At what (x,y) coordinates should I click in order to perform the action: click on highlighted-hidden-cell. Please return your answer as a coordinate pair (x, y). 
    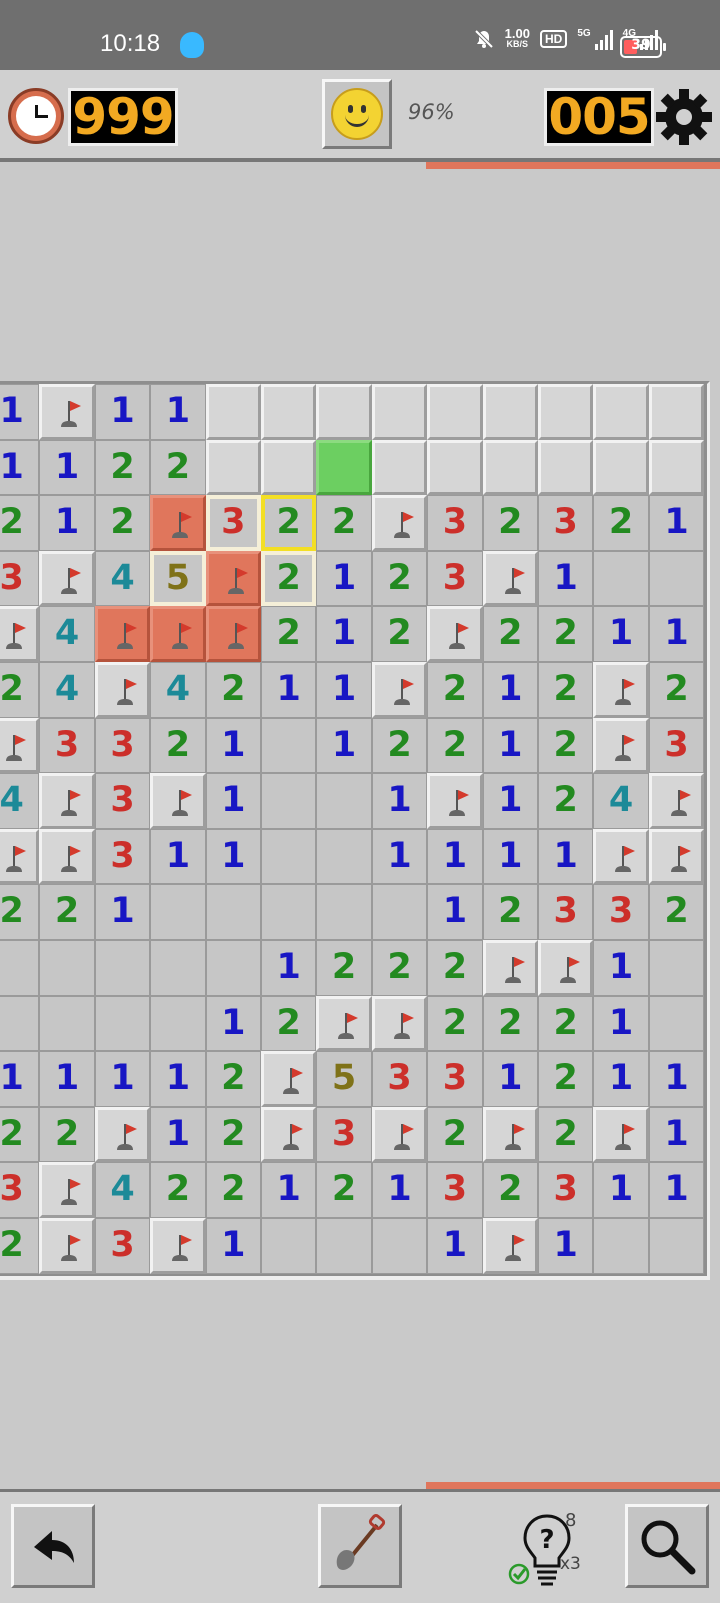
    Looking at the image, I should click on (344, 467).